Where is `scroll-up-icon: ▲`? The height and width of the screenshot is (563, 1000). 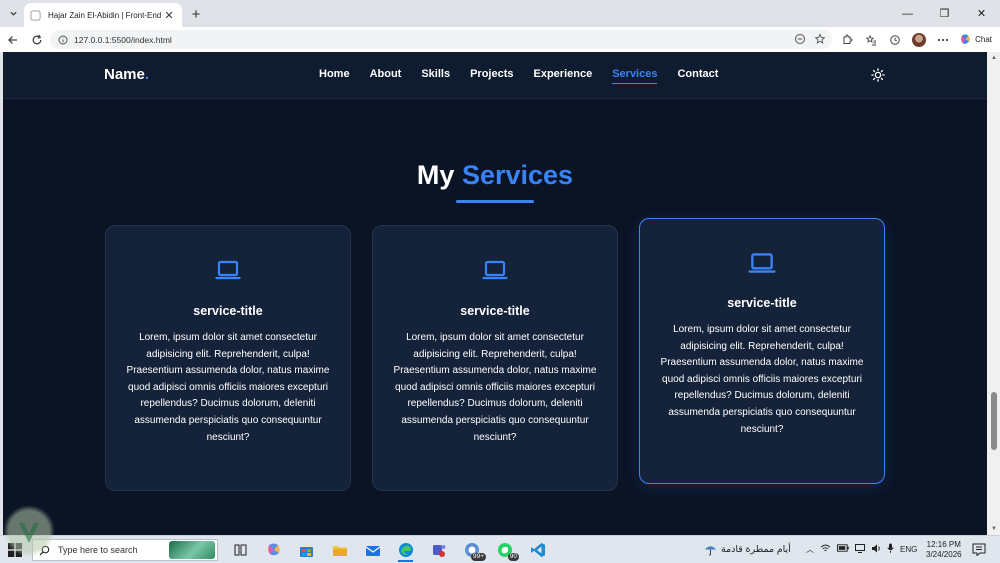
scroll-up-icon: ▲ is located at coordinates (994, 58).